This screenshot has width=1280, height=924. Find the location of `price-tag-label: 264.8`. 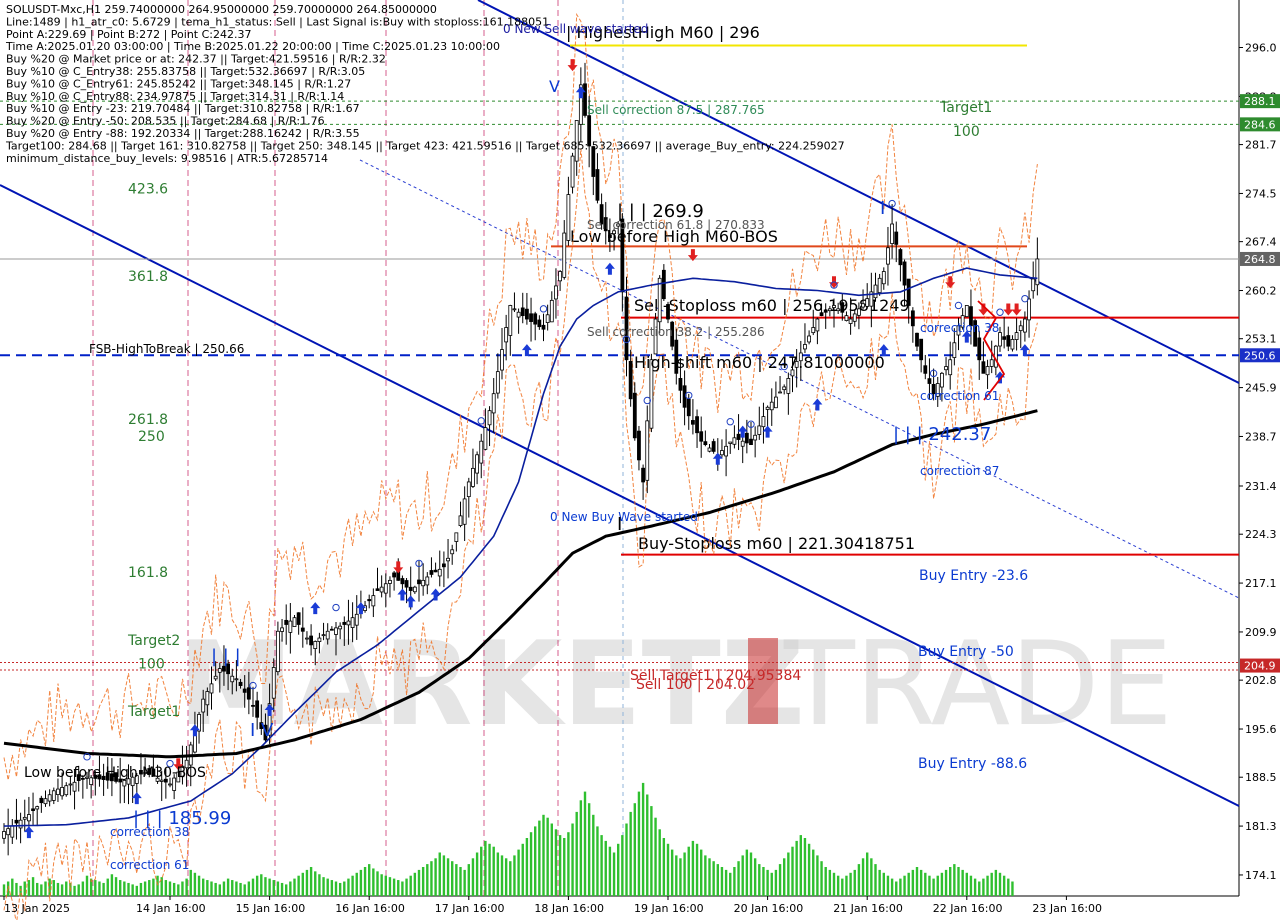

price-tag-label: 264.8 is located at coordinates (1260, 259).